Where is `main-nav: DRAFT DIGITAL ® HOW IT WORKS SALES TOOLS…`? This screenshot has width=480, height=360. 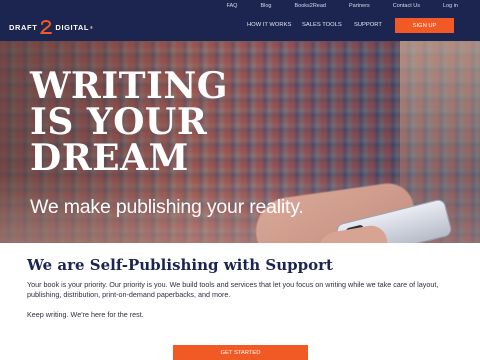 main-nav: DRAFT DIGITAL ® HOW IT WORKS SALES TOOLS… is located at coordinates (240, 26).